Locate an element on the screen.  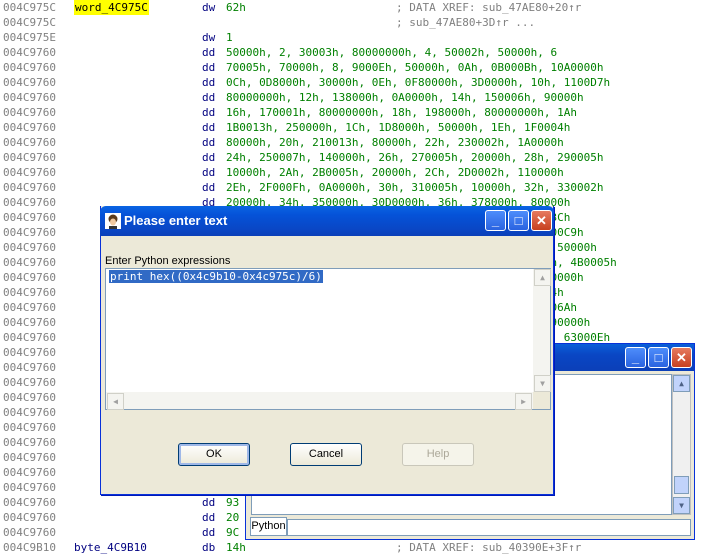
selected-expression-text: print hex((0x4c9b10-0x4c975c)/6) is located at coordinates (216, 276).